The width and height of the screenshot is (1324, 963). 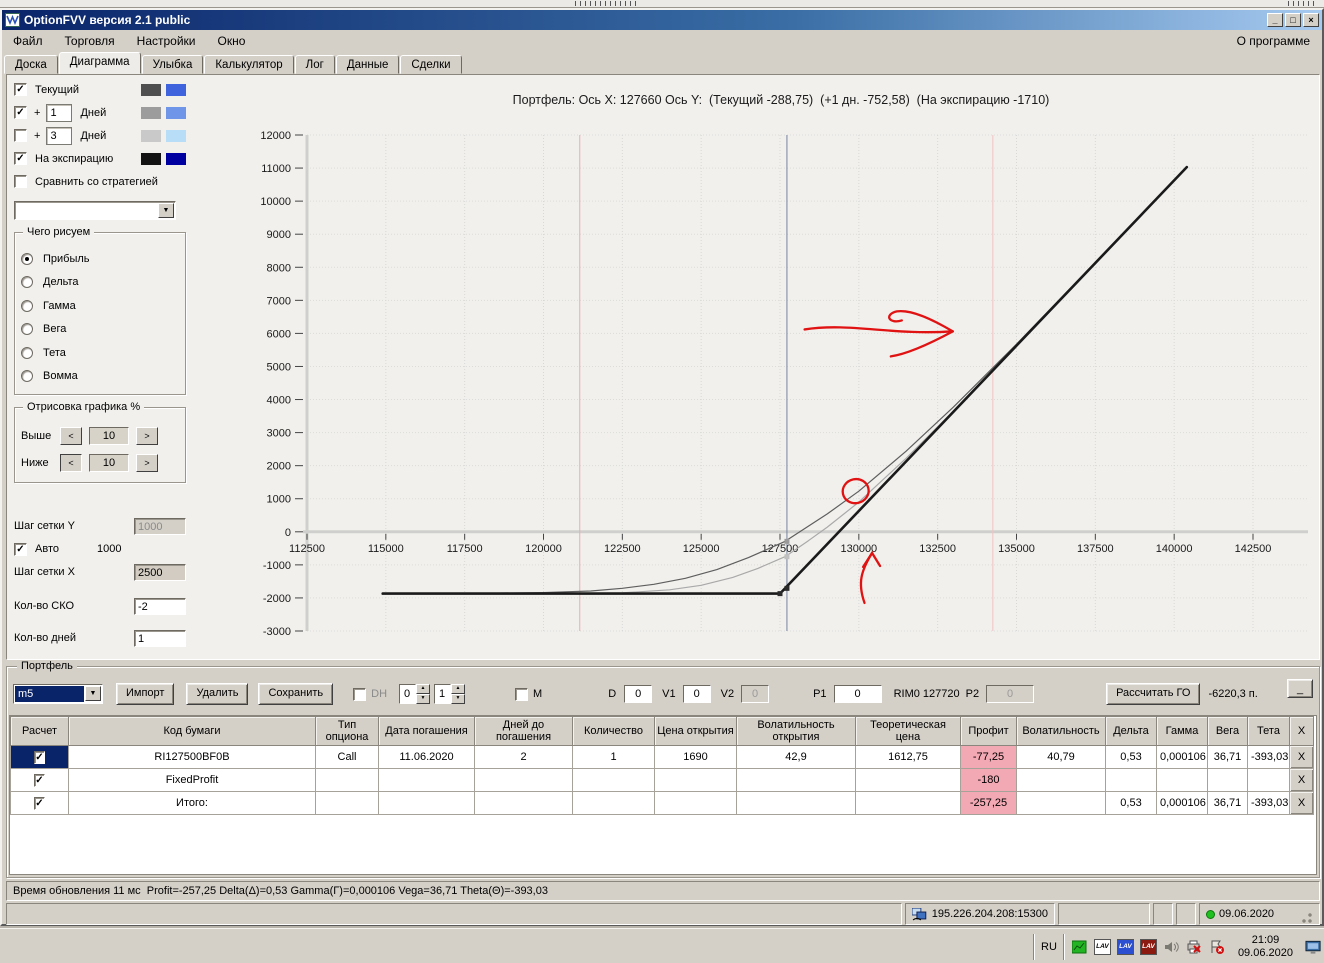 What do you see at coordinates (59, 232) in the screenshot?
I see `draw-what-title: Чего рисуем` at bounding box center [59, 232].